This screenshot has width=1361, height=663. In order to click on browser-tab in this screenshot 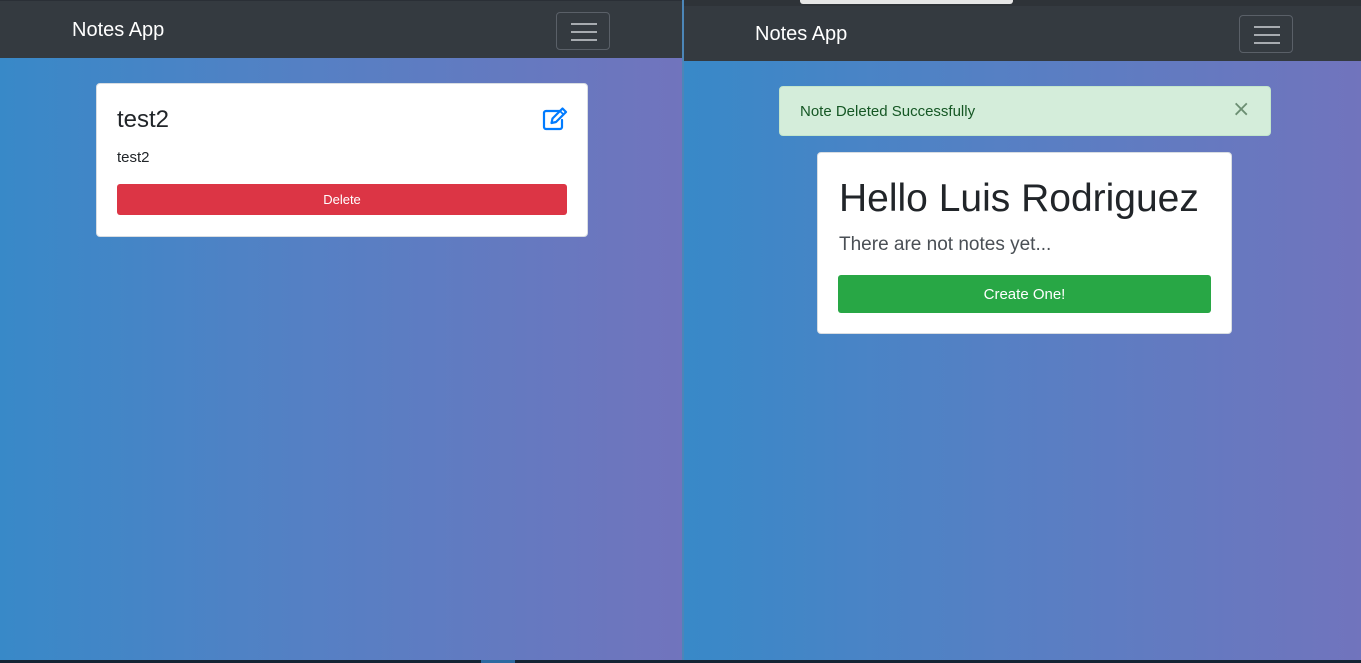, I will do `click(906, 2)`.